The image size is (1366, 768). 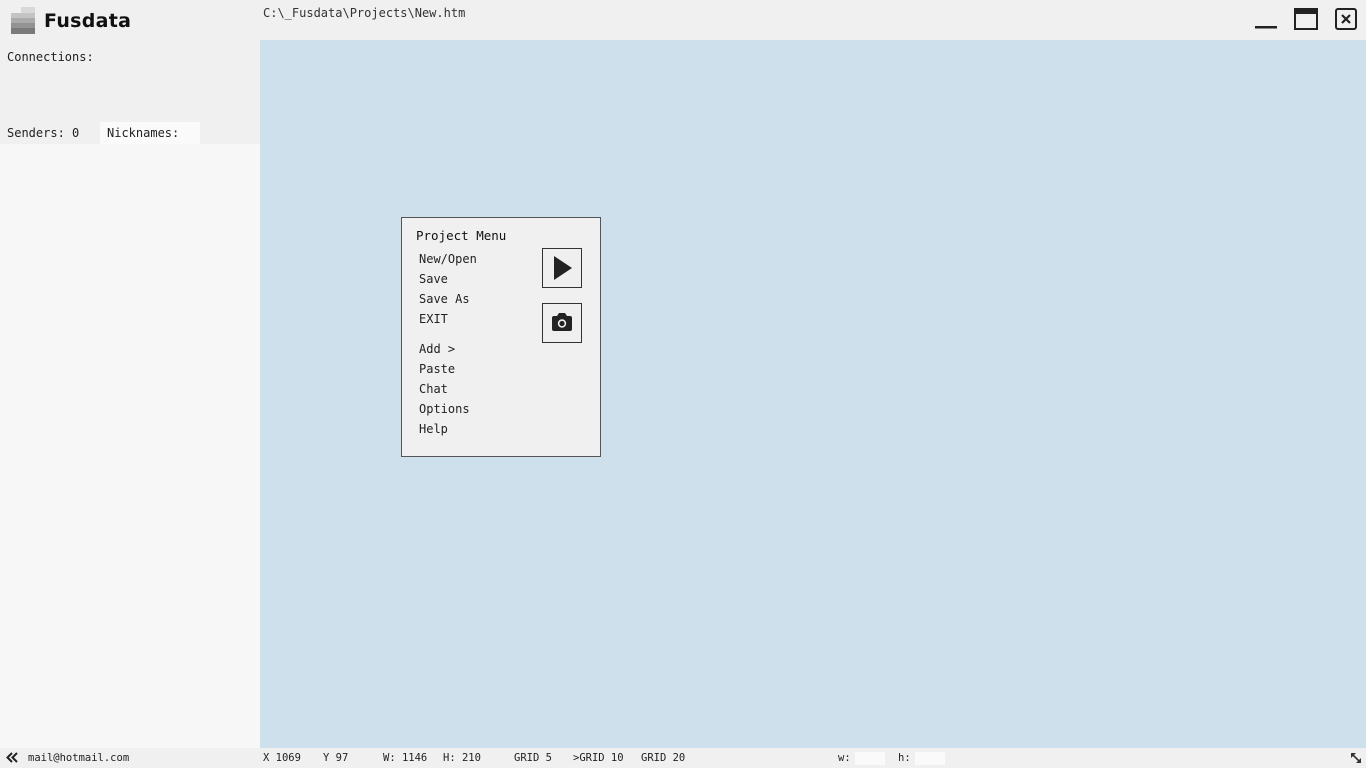 What do you see at coordinates (433, 429) in the screenshot?
I see `menu-item-help: Help` at bounding box center [433, 429].